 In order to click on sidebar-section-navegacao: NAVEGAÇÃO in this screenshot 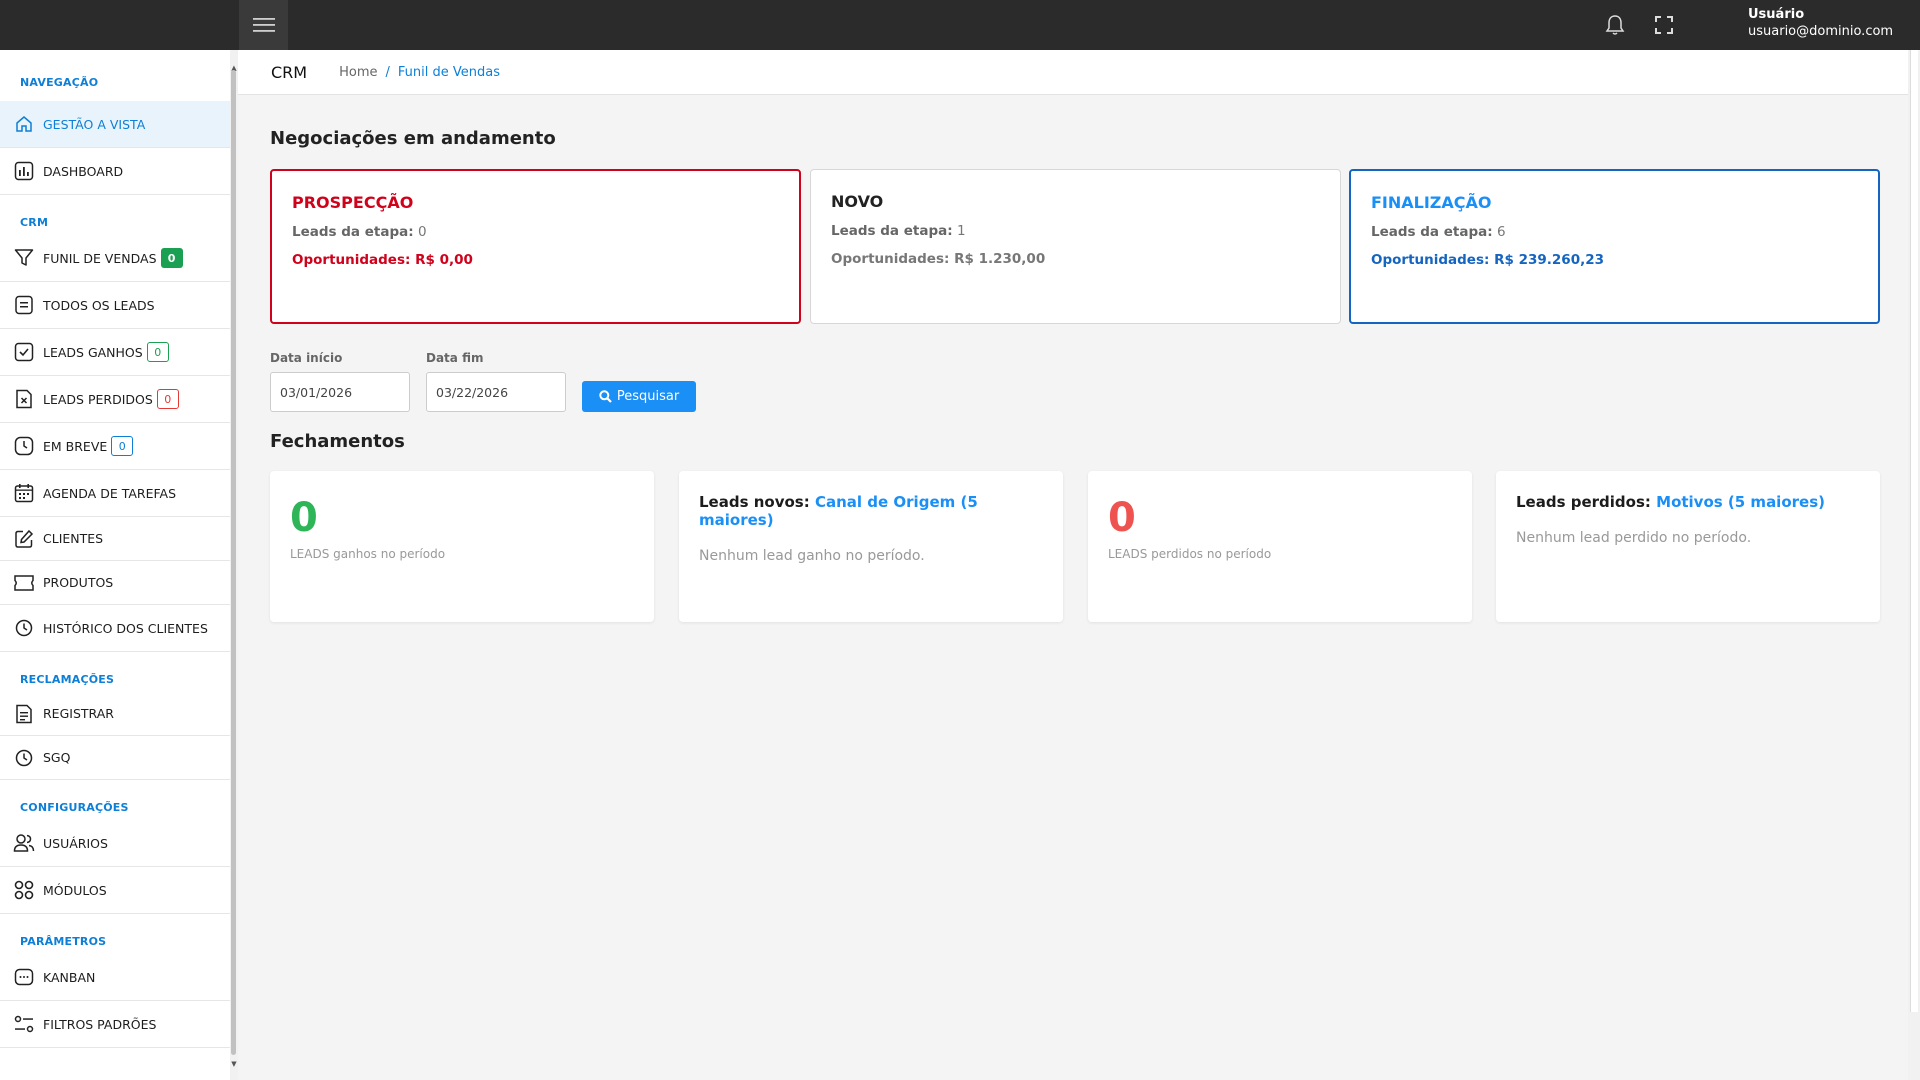, I will do `click(59, 82)`.